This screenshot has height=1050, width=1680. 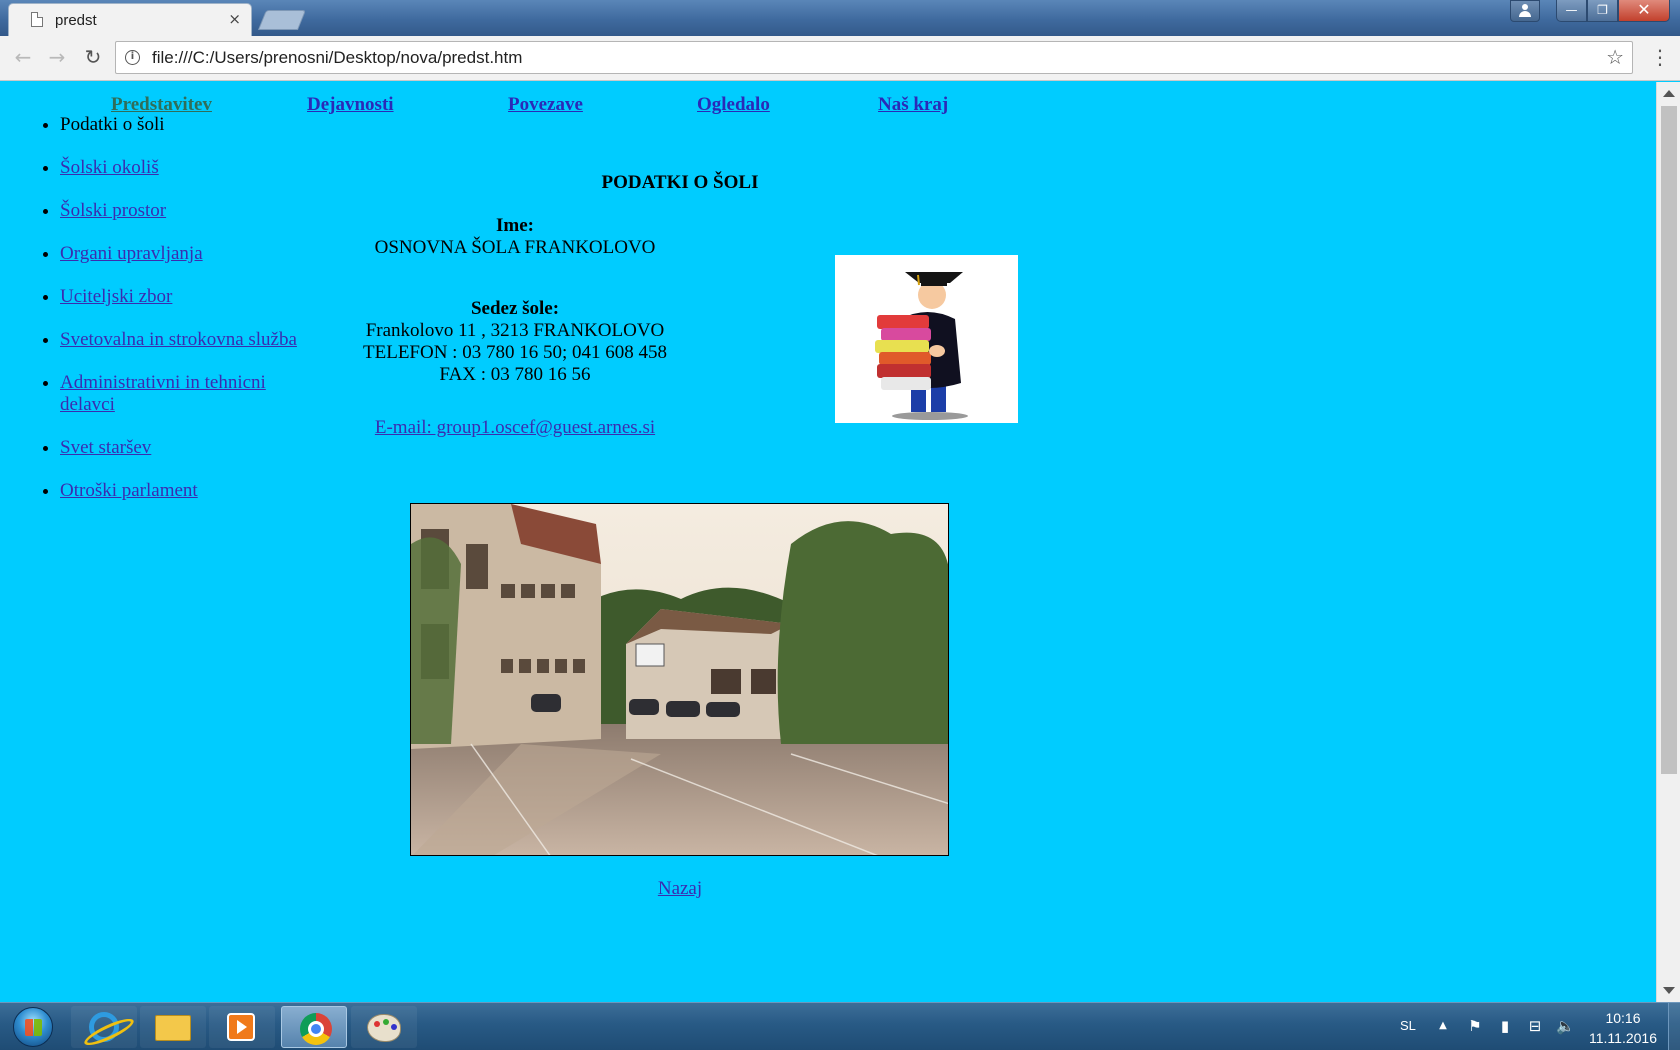 What do you see at coordinates (840, 1026) in the screenshot?
I see `taskbar: SL ▲ ⚑ ▮ ⊟ 🔈 10:16 11.11.2016` at bounding box center [840, 1026].